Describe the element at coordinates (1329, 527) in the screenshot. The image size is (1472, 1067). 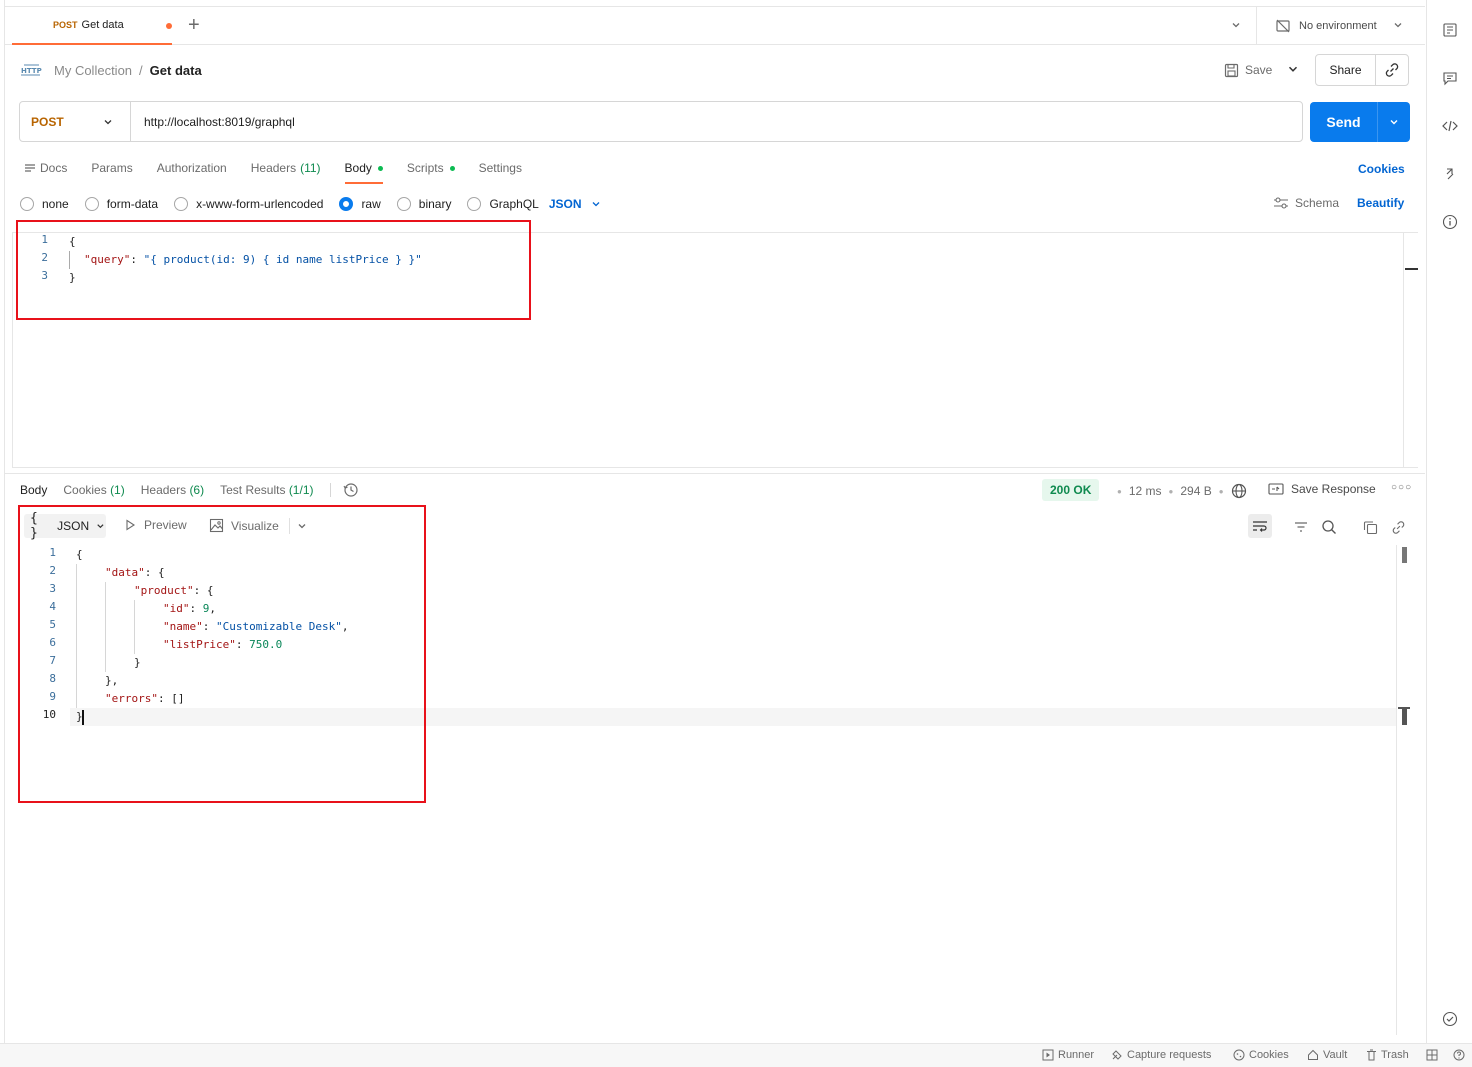
I see `search-button` at that location.